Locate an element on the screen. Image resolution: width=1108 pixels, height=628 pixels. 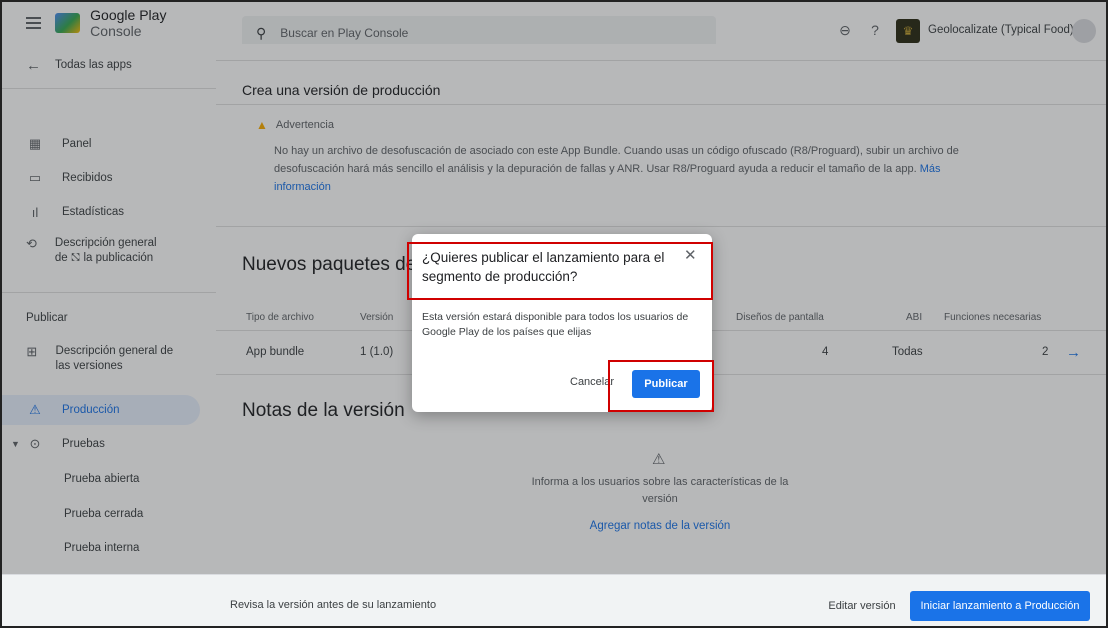
cancel-button: Cancelar is located at coordinates (592, 382).